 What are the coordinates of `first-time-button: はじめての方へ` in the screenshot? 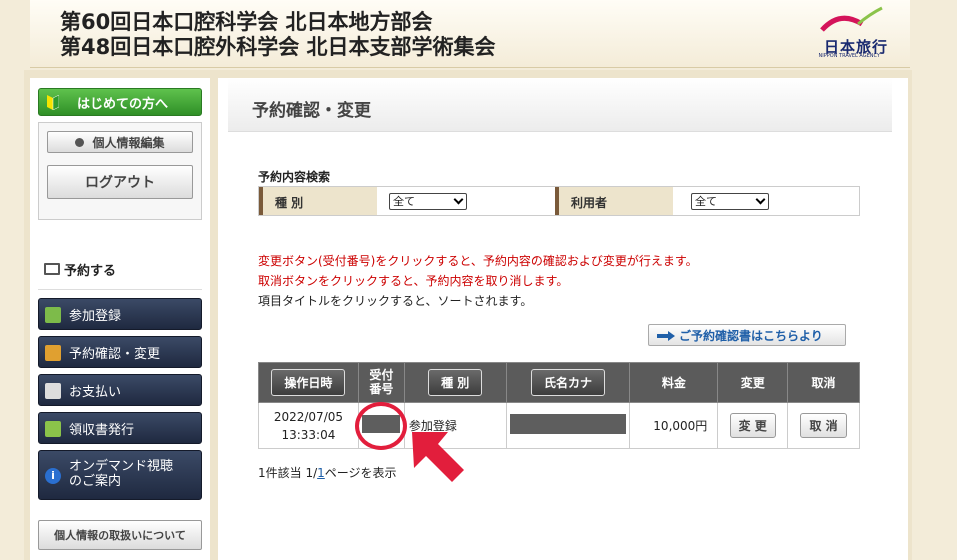 It's located at (120, 102).